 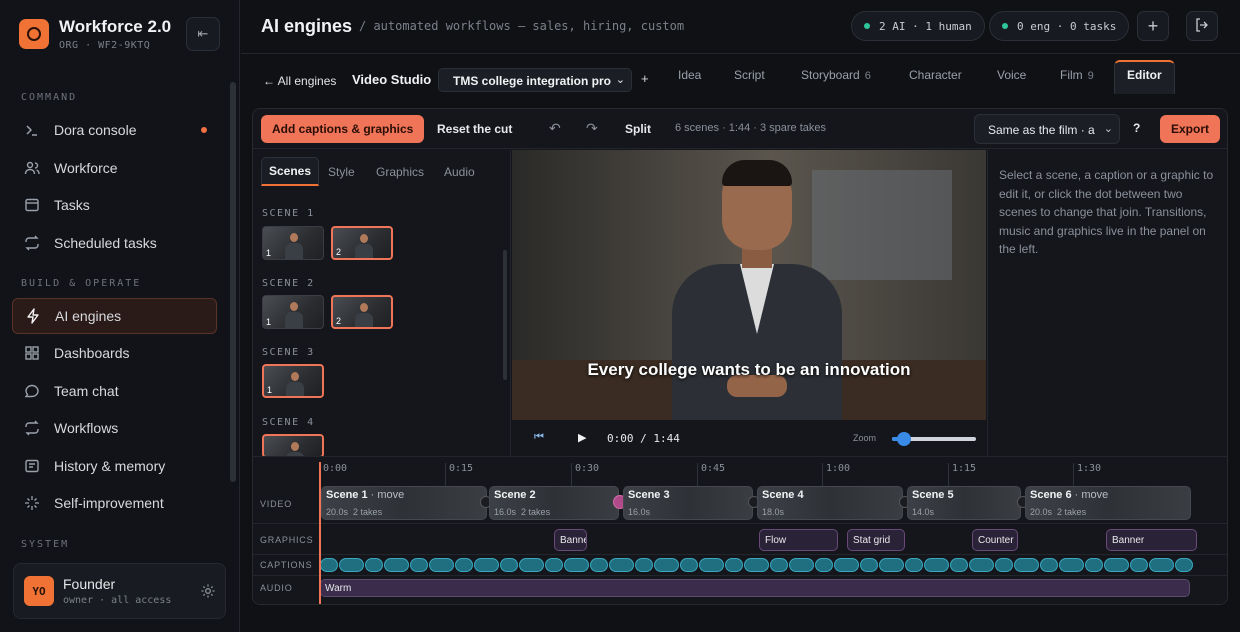 I want to click on tab-style: Style, so click(x=341, y=172).